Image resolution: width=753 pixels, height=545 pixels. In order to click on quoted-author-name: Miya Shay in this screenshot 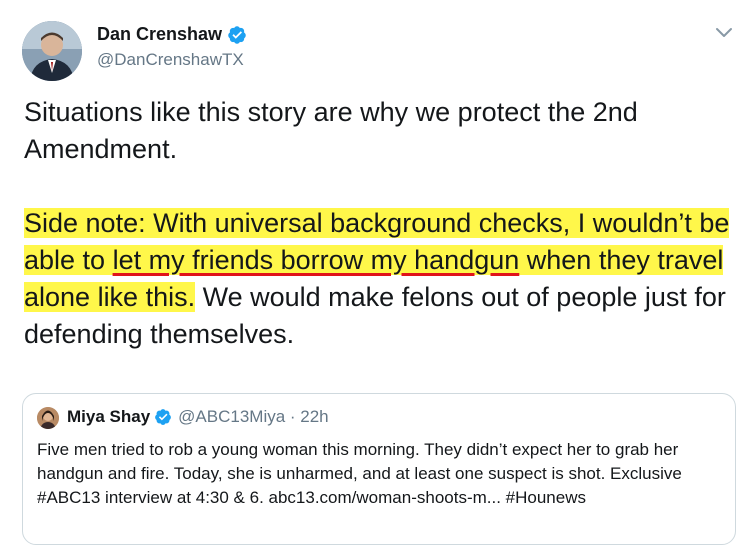, I will do `click(109, 416)`.